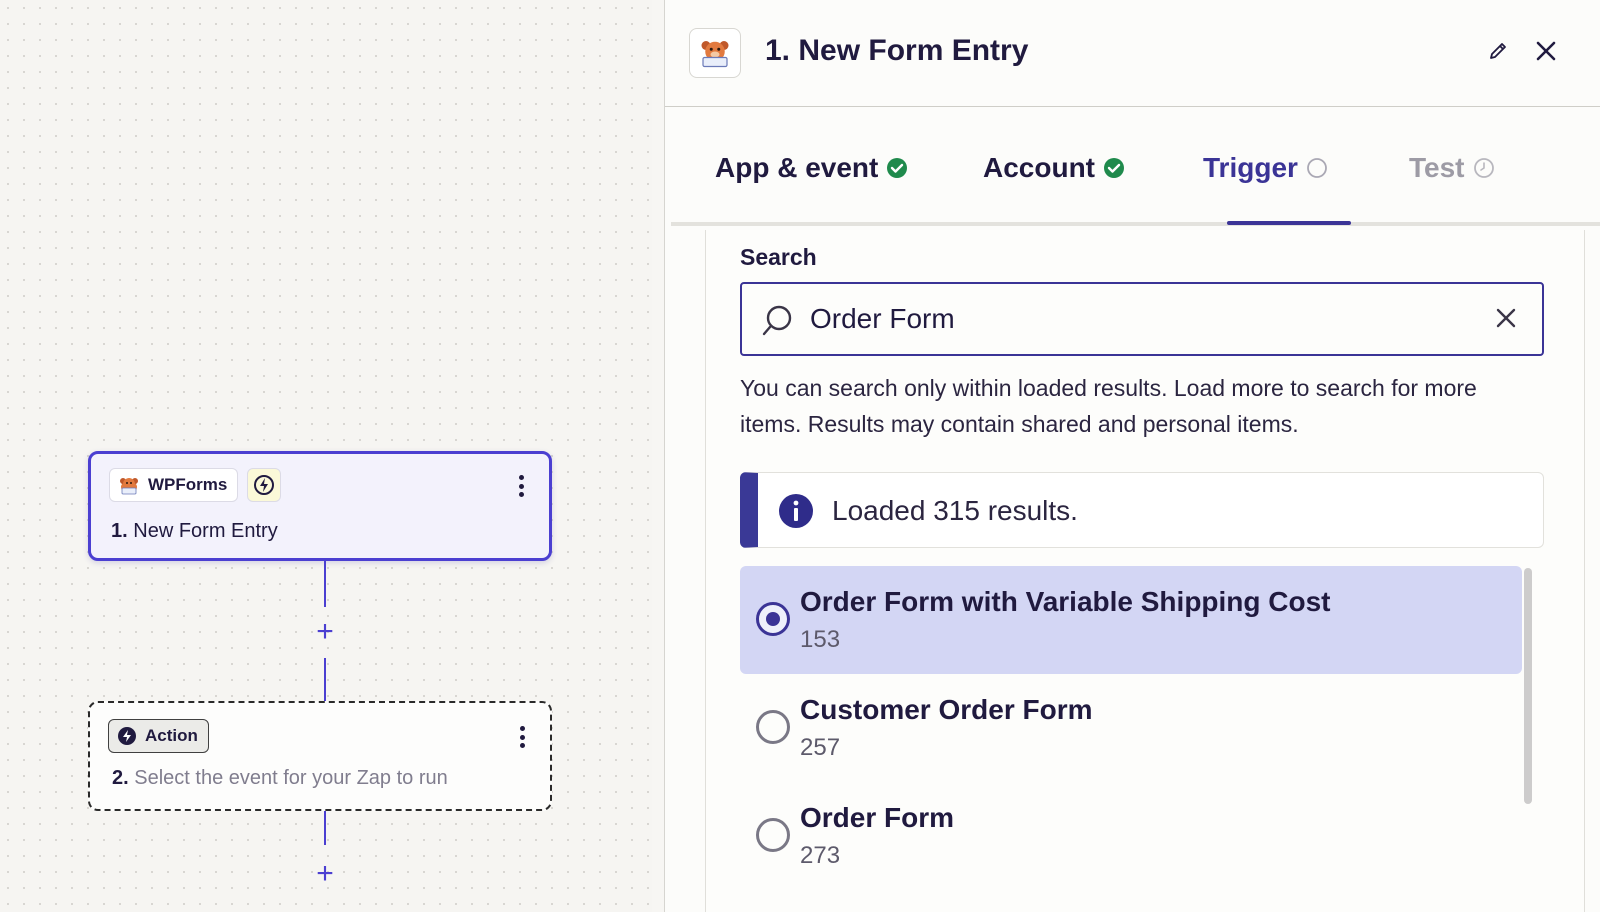  I want to click on close-icon, so click(1546, 51).